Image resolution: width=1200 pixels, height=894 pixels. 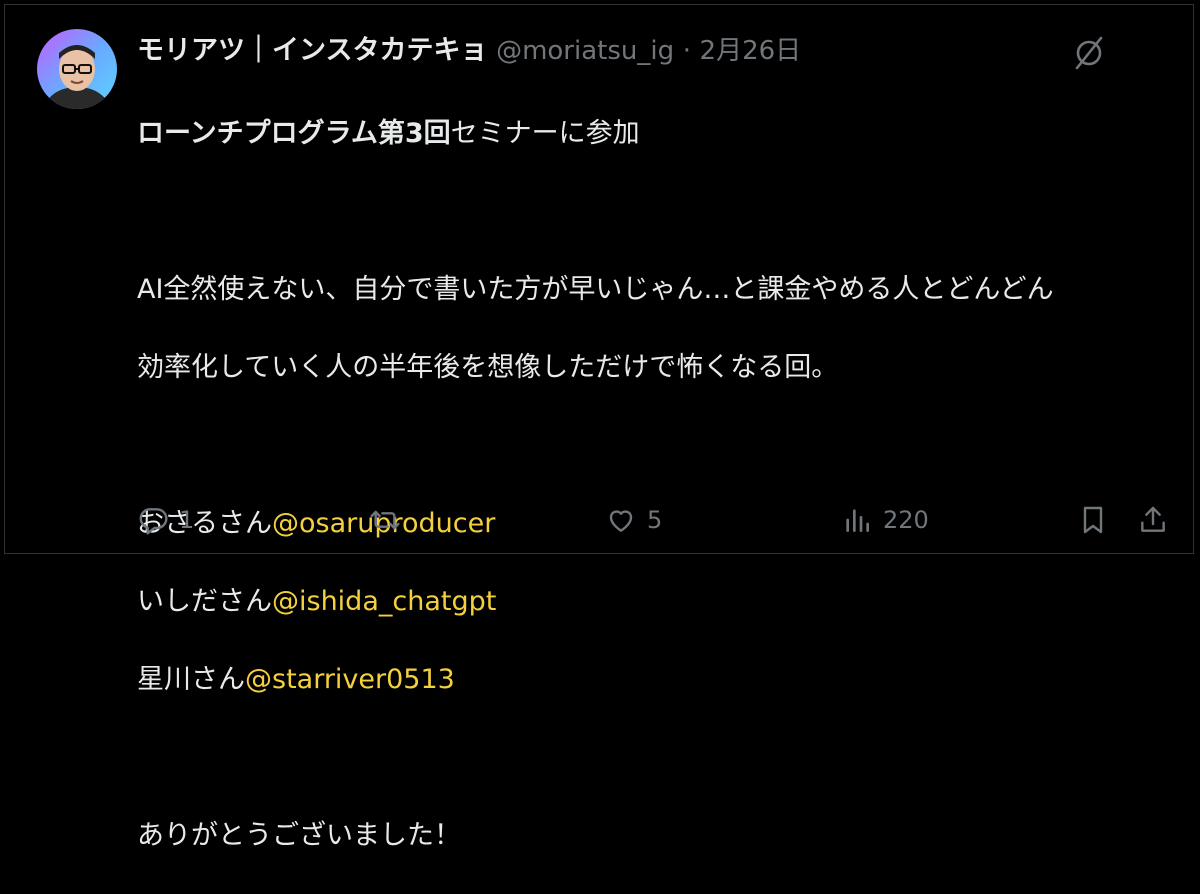 What do you see at coordinates (384, 601) in the screenshot?
I see `mention-link: @ishida_chatgpt` at bounding box center [384, 601].